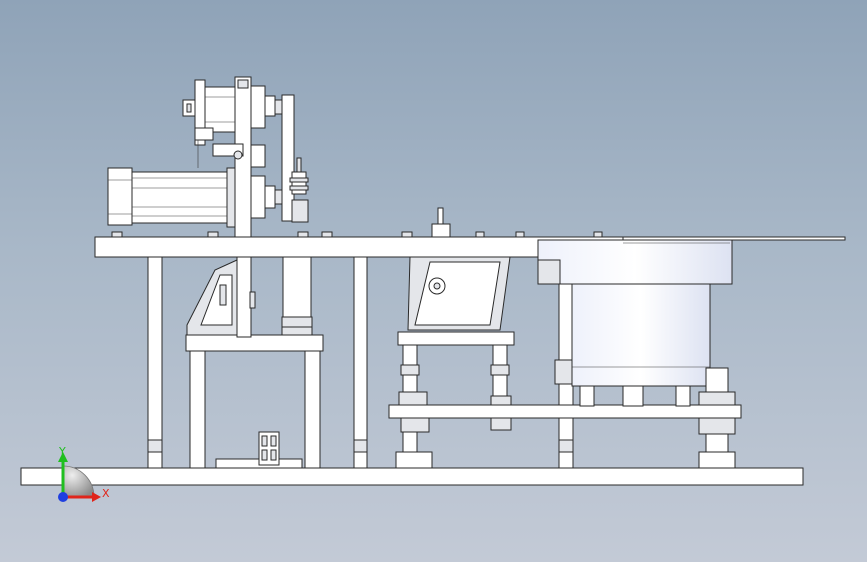 The height and width of the screenshot is (562, 867). Describe the element at coordinates (441, 222) in the screenshot. I see `sensor-pin` at that location.